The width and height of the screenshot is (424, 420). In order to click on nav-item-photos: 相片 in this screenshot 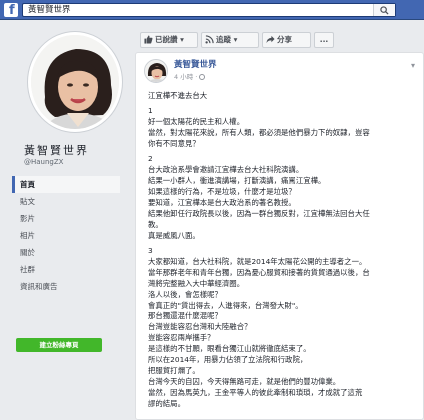, I will do `click(66, 235)`.